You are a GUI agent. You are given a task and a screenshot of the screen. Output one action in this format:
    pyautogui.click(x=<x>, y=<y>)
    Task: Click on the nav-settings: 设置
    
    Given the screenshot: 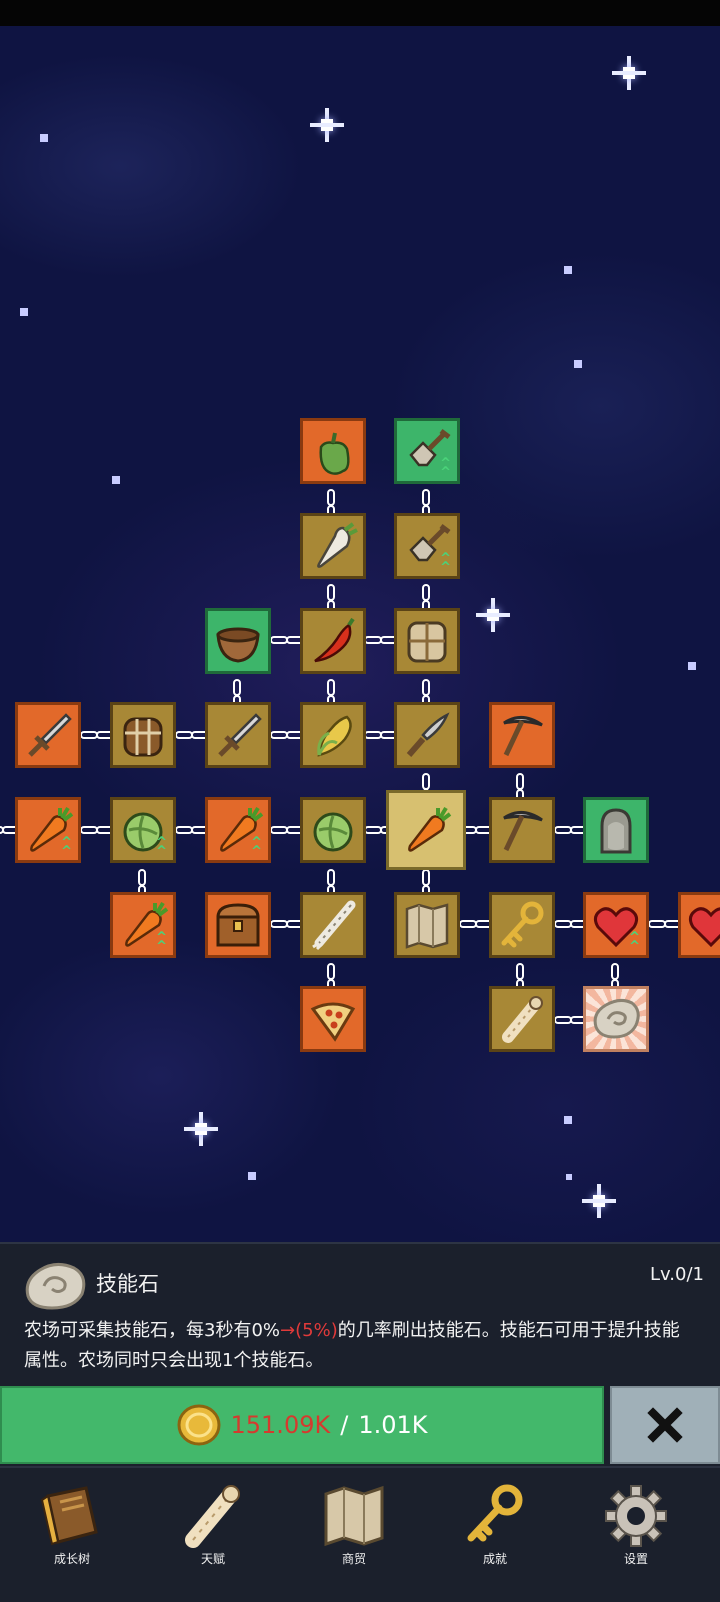 What is the action you would take?
    pyautogui.click(x=636, y=1534)
    